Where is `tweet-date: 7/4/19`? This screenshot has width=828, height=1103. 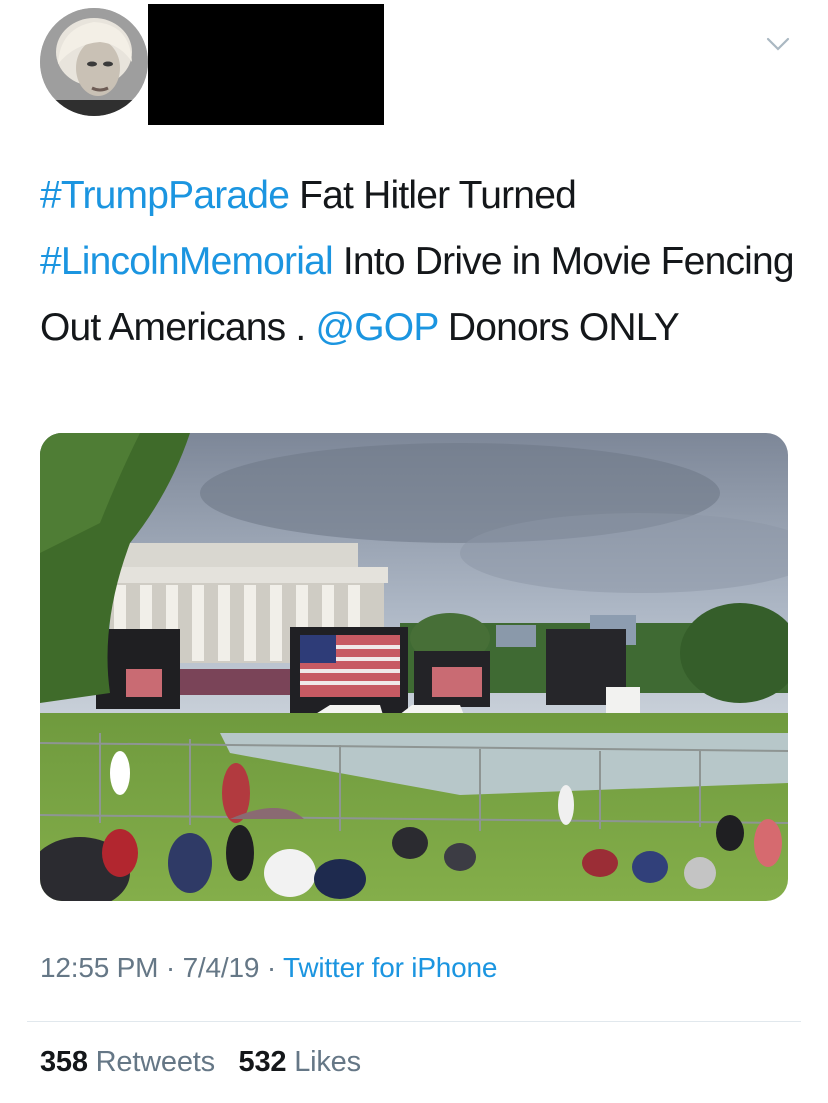
tweet-date: 7/4/19 is located at coordinates (221, 967).